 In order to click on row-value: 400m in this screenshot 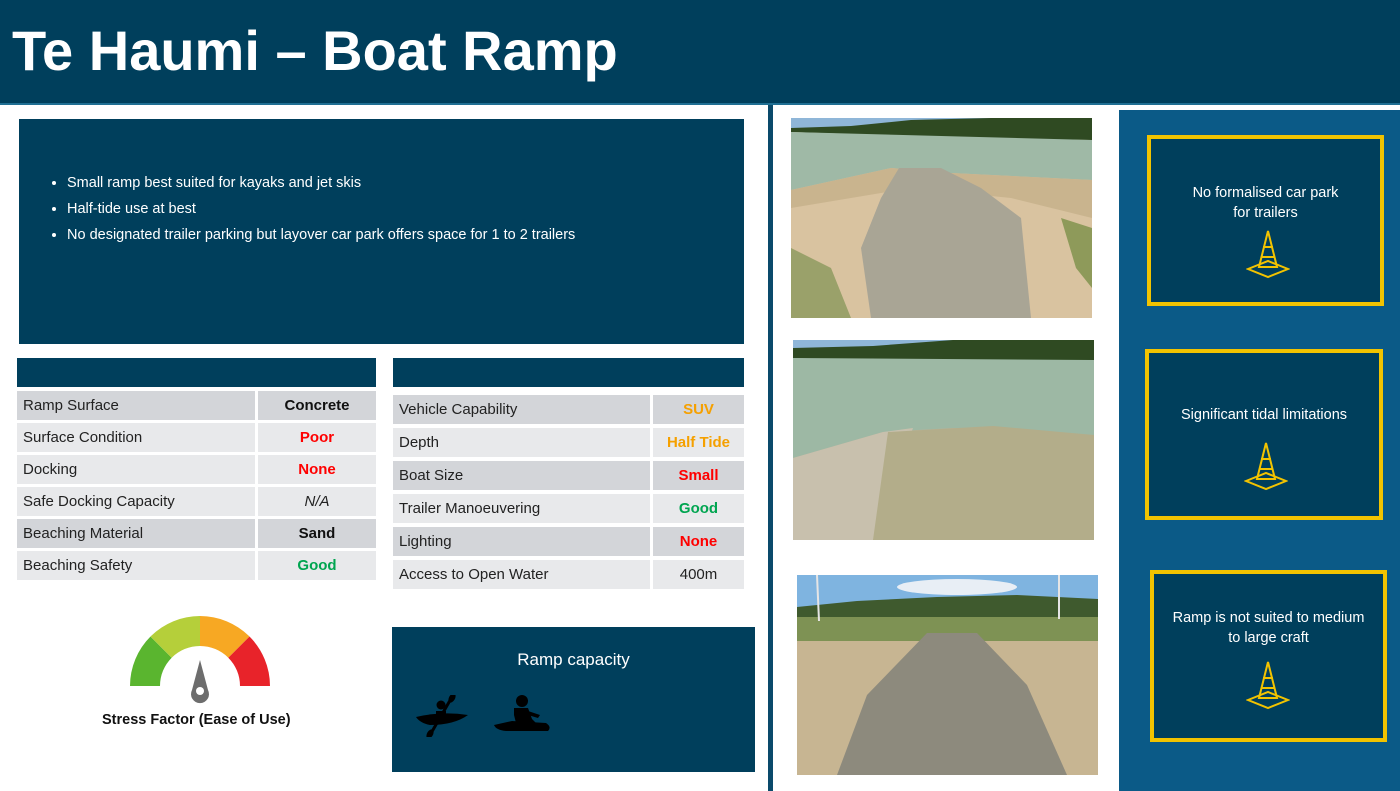, I will do `click(697, 574)`.